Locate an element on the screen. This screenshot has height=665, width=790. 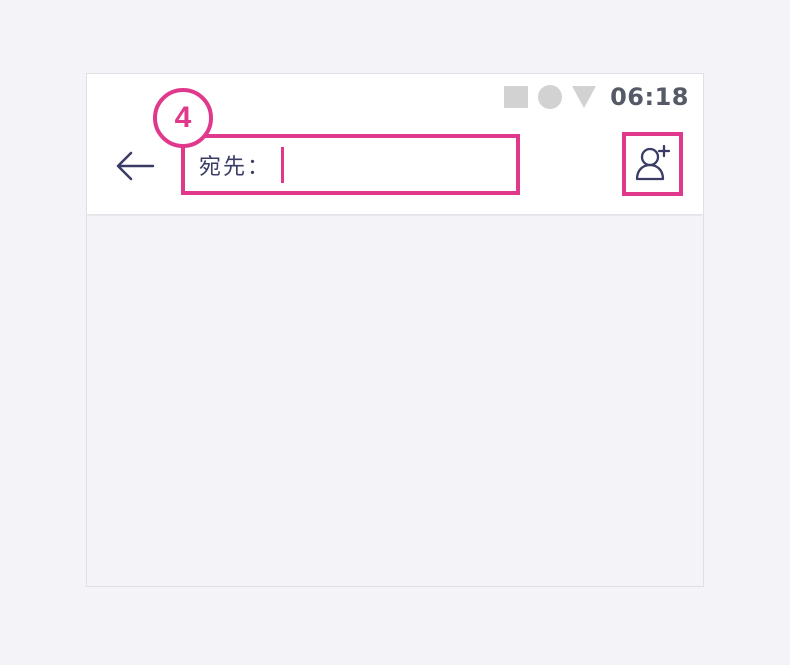
status-bar: 06:18 is located at coordinates (596, 97).